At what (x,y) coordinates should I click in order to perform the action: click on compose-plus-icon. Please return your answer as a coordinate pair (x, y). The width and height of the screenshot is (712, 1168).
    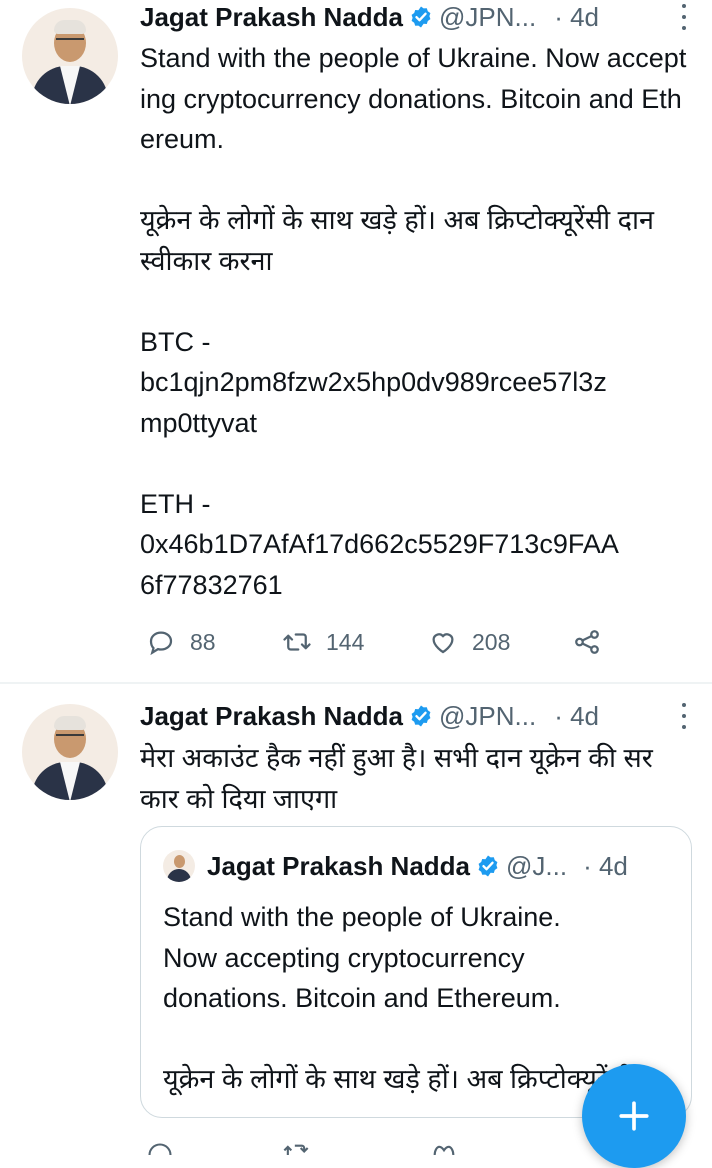
    Looking at the image, I should click on (634, 1116).